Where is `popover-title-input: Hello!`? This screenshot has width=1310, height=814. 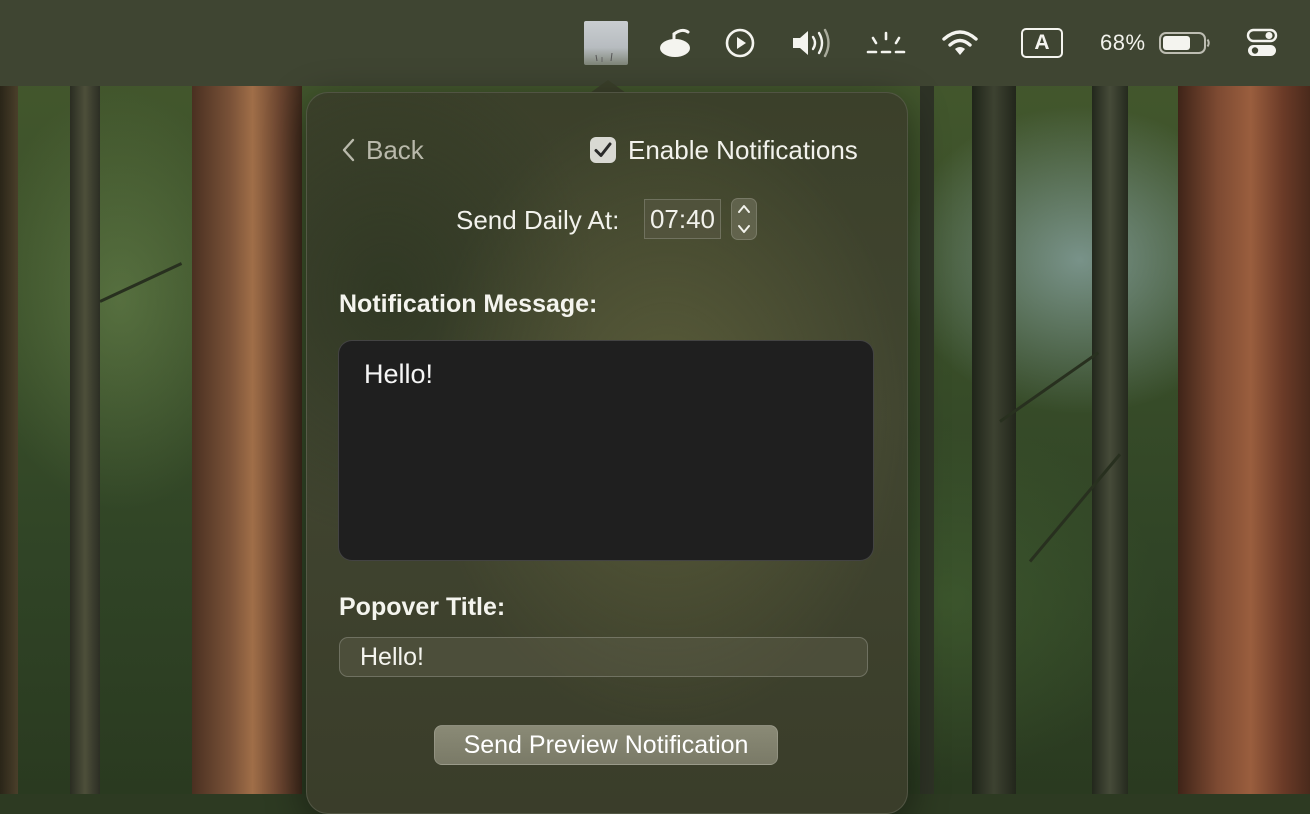
popover-title-input: Hello! is located at coordinates (603, 657).